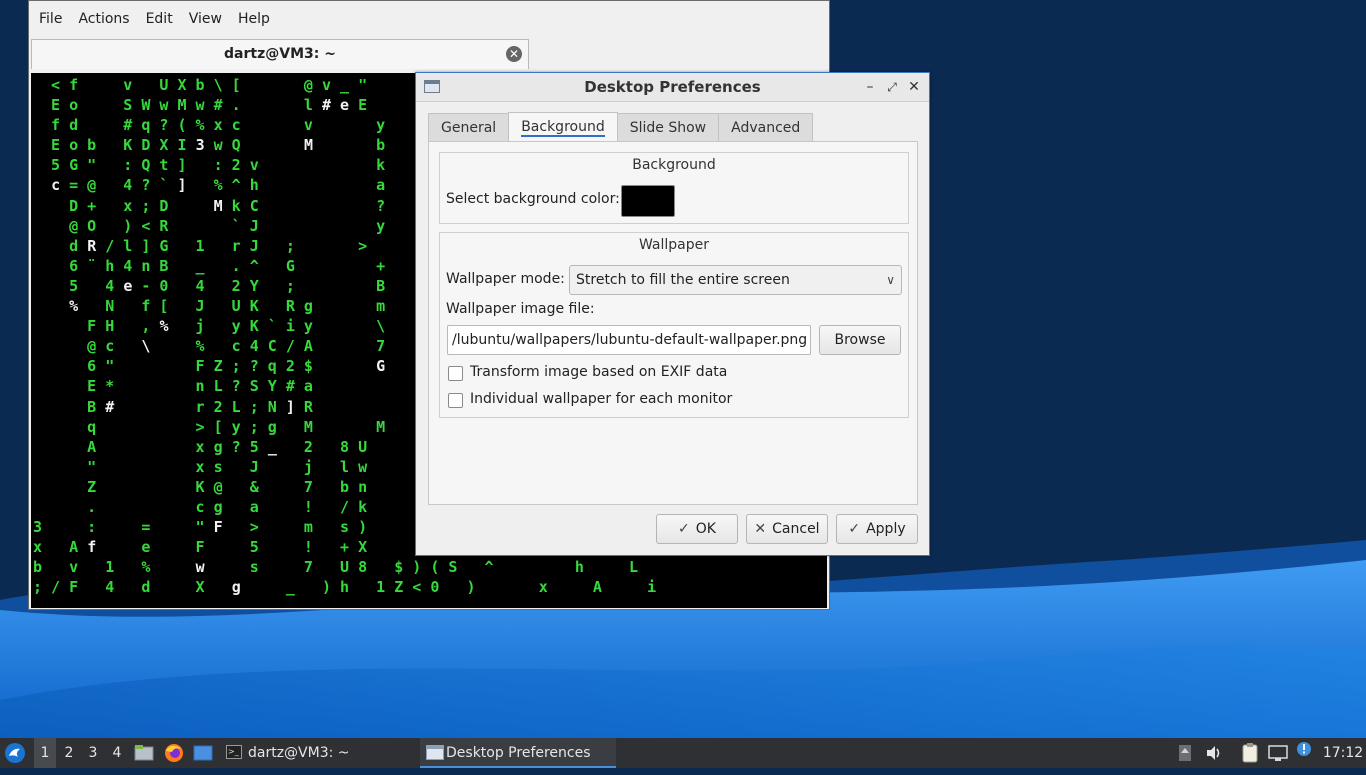 This screenshot has height=775, width=1366. I want to click on dialog-tabs: General Background Slide Show Advanced, so click(621, 127).